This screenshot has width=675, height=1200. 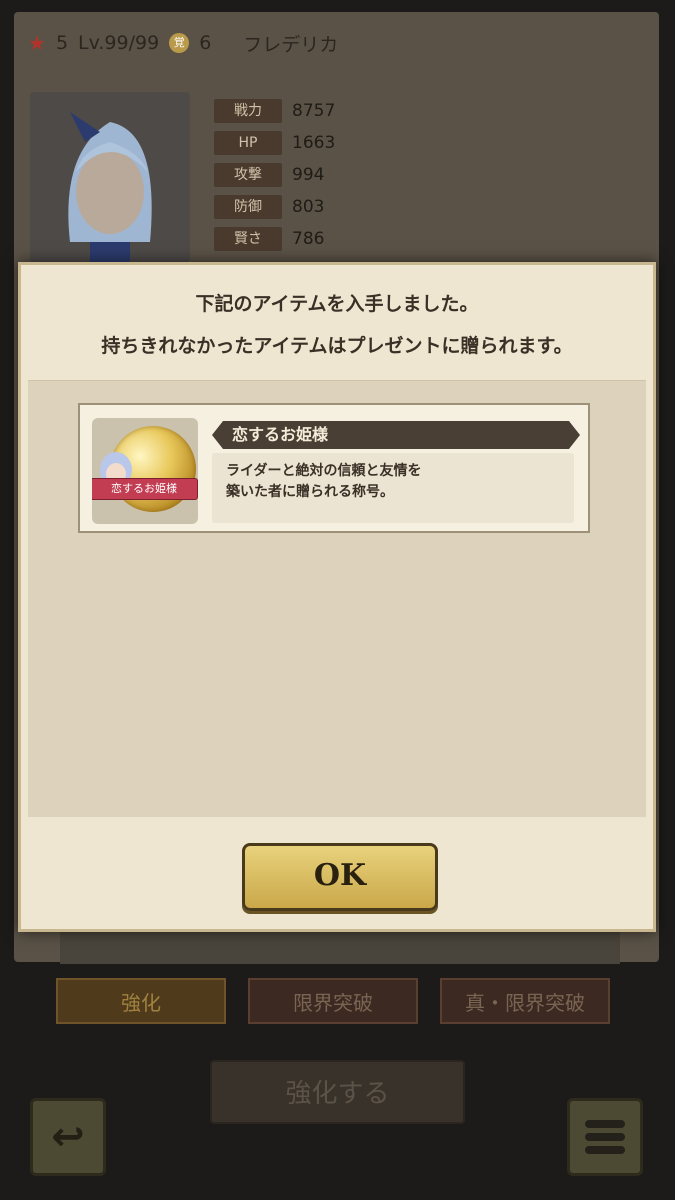 What do you see at coordinates (37, 43) in the screenshot?
I see `star-icon: ★` at bounding box center [37, 43].